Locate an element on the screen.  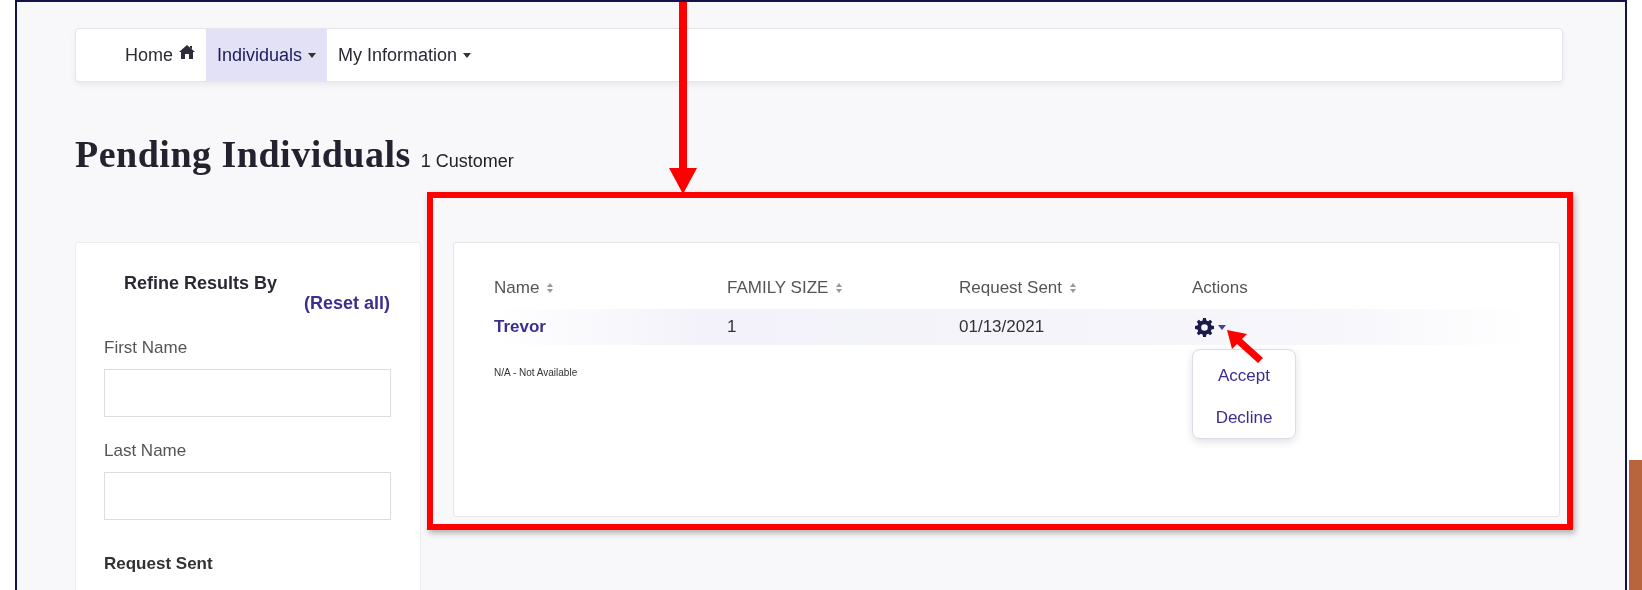
reset-link: (Reset all) is located at coordinates (346, 303).